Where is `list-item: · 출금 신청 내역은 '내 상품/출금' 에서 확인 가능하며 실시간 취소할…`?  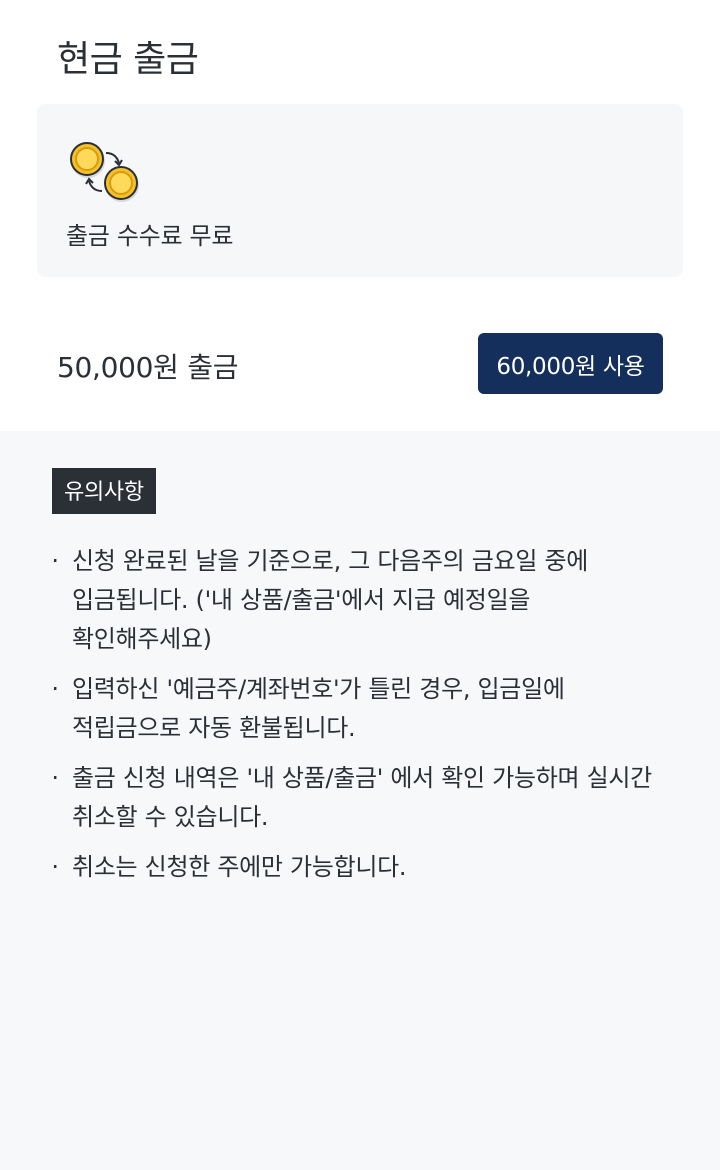
list-item: · 출금 신청 내역은 '내 상품/출금' 에서 확인 가능하며 실시간 취소할… is located at coordinates (355, 798).